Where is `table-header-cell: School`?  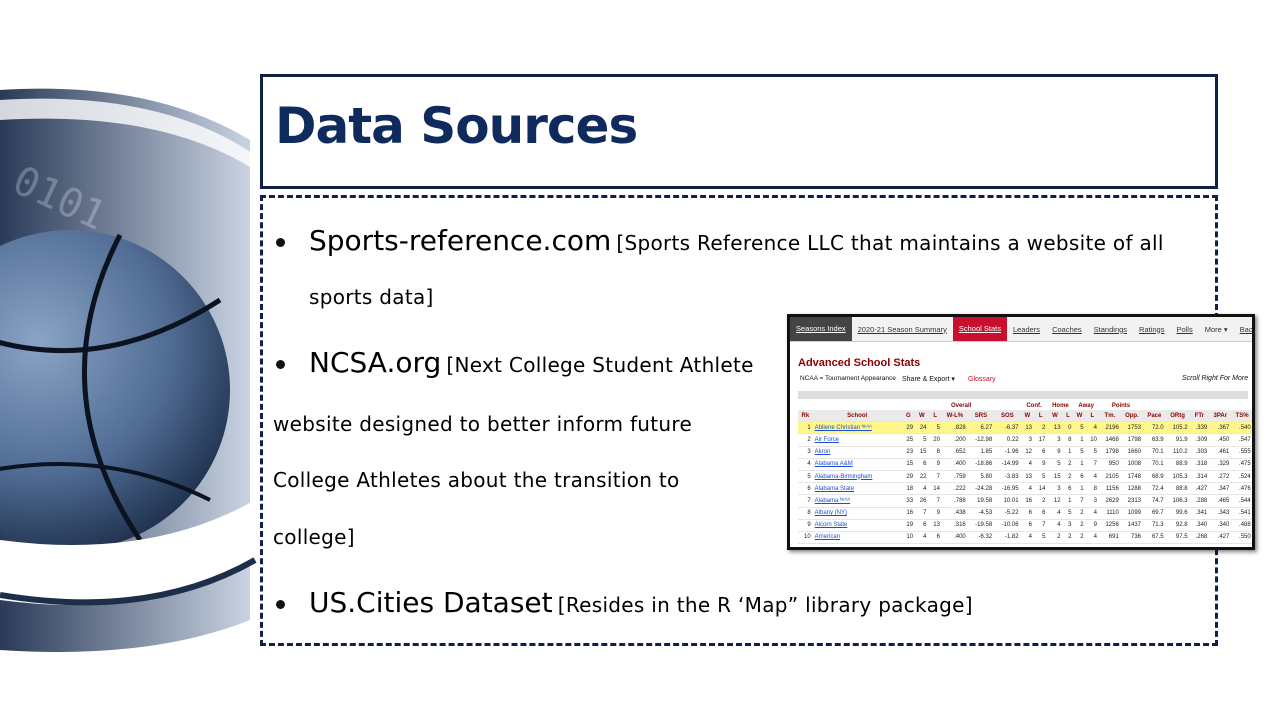
table-header-cell: School is located at coordinates (857, 416).